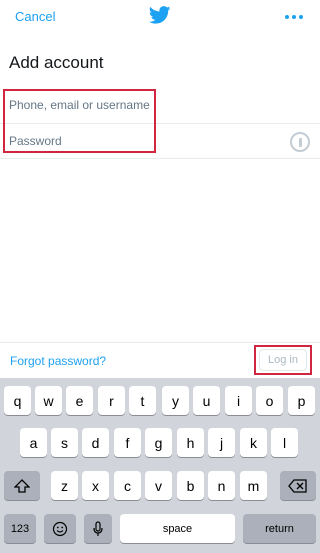  I want to click on key: x, so click(95, 485).